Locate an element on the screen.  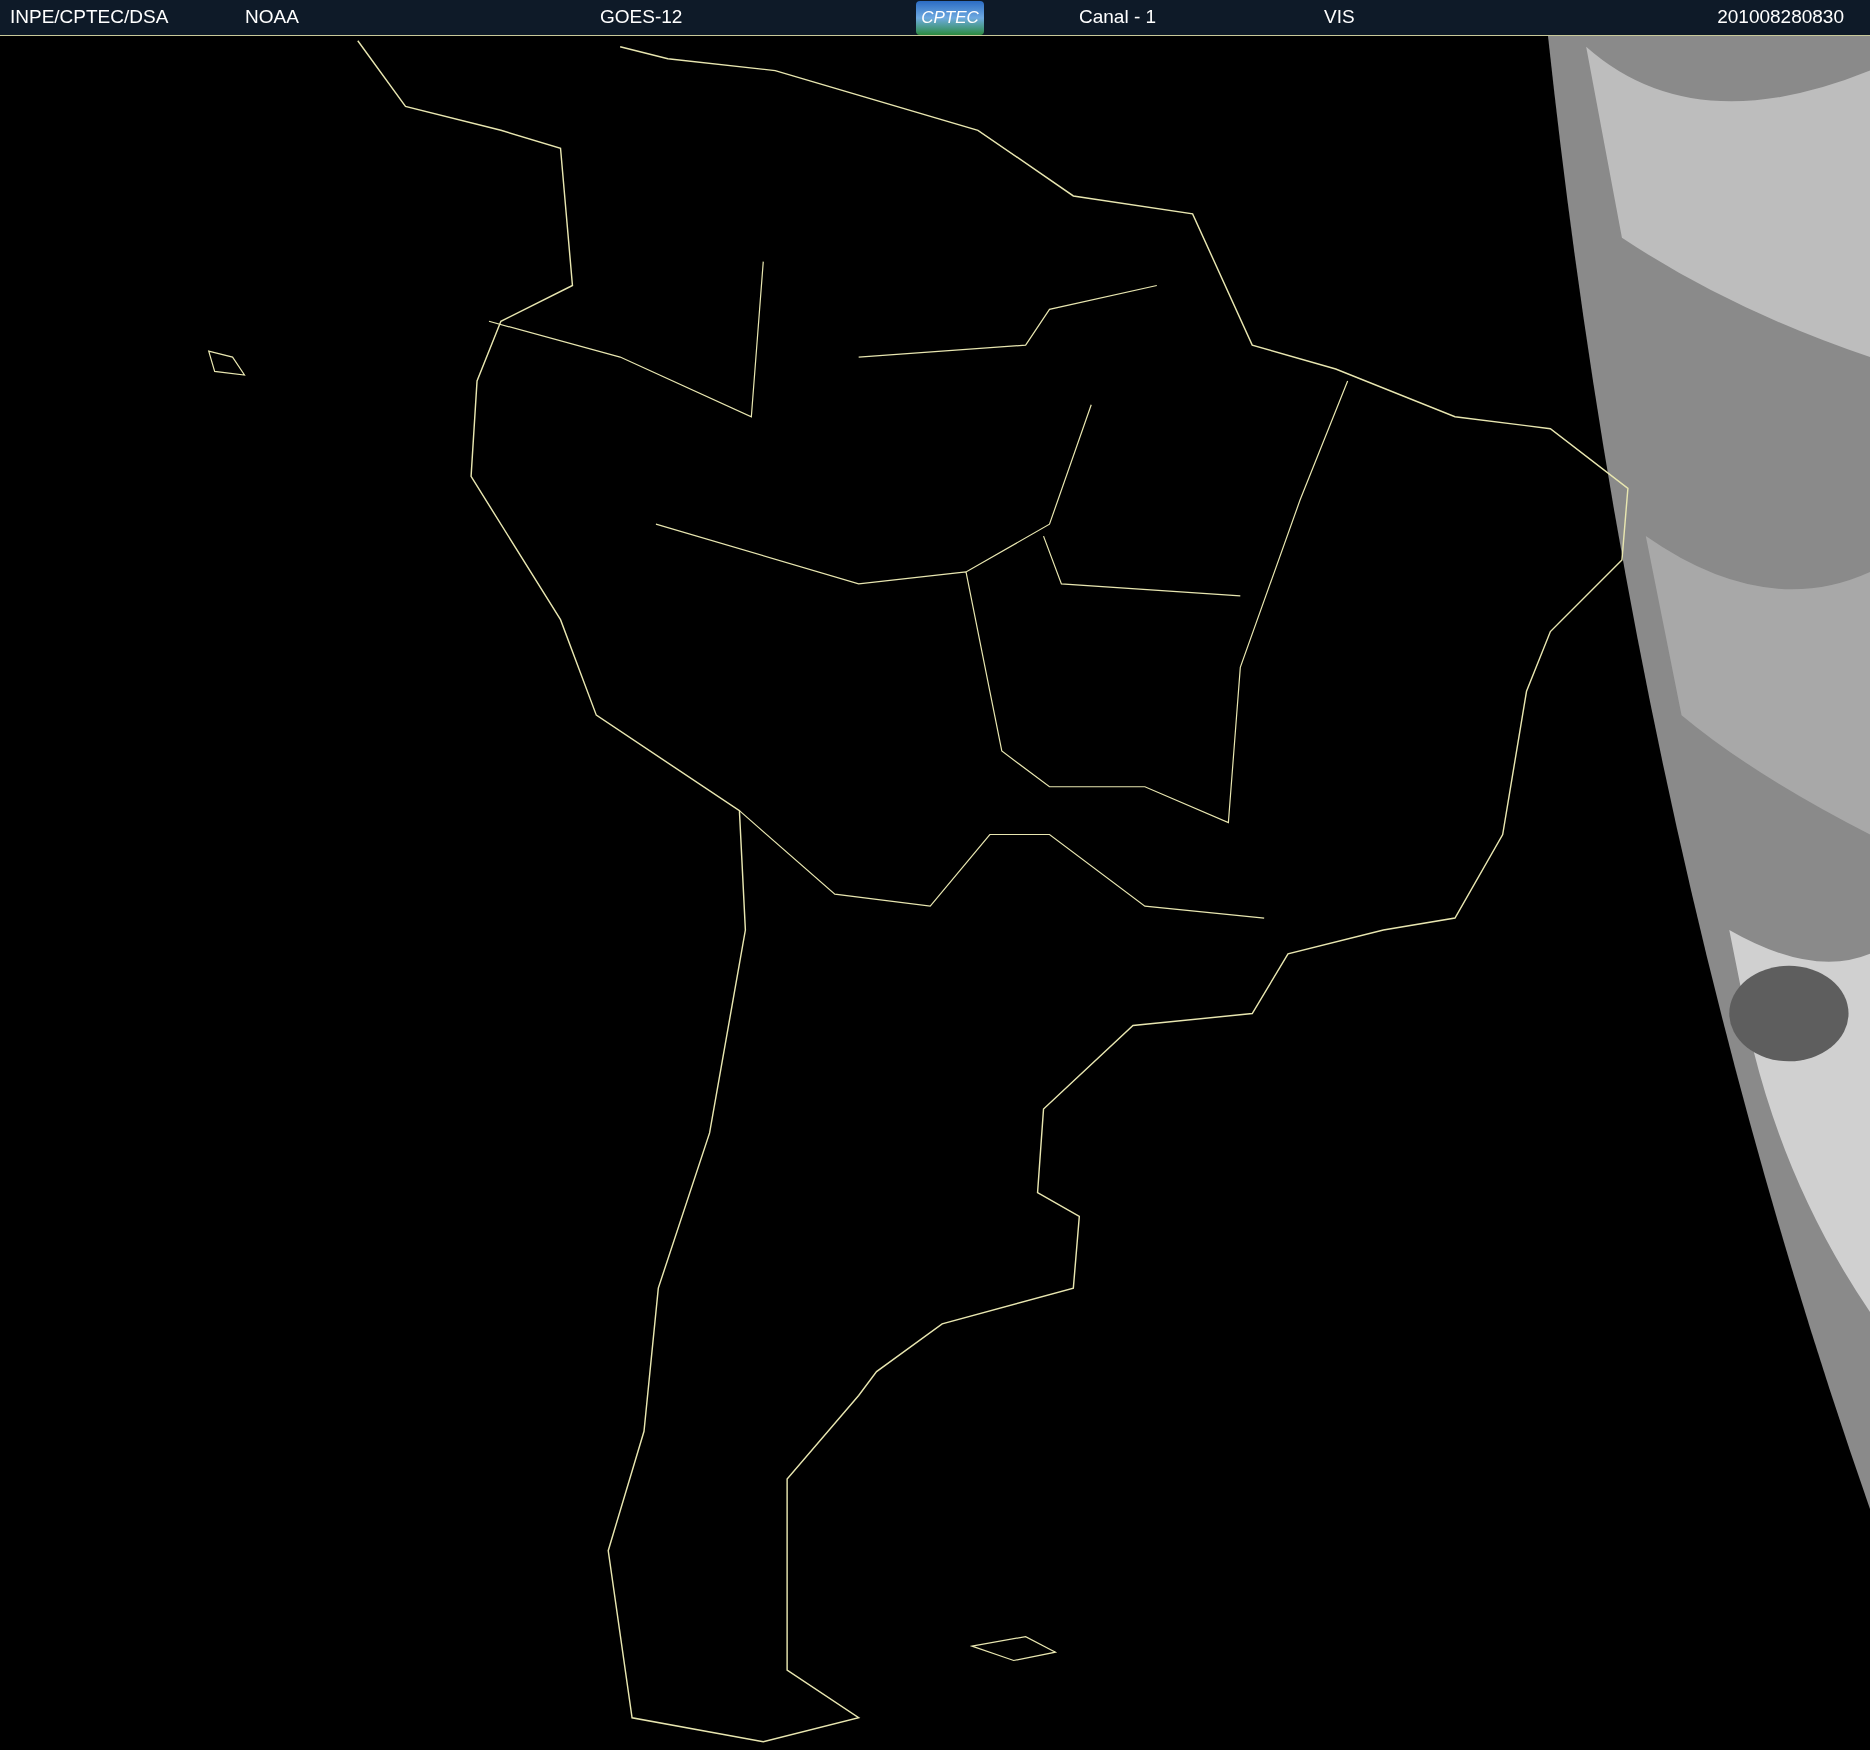
band-label: VIS is located at coordinates (1339, 17).